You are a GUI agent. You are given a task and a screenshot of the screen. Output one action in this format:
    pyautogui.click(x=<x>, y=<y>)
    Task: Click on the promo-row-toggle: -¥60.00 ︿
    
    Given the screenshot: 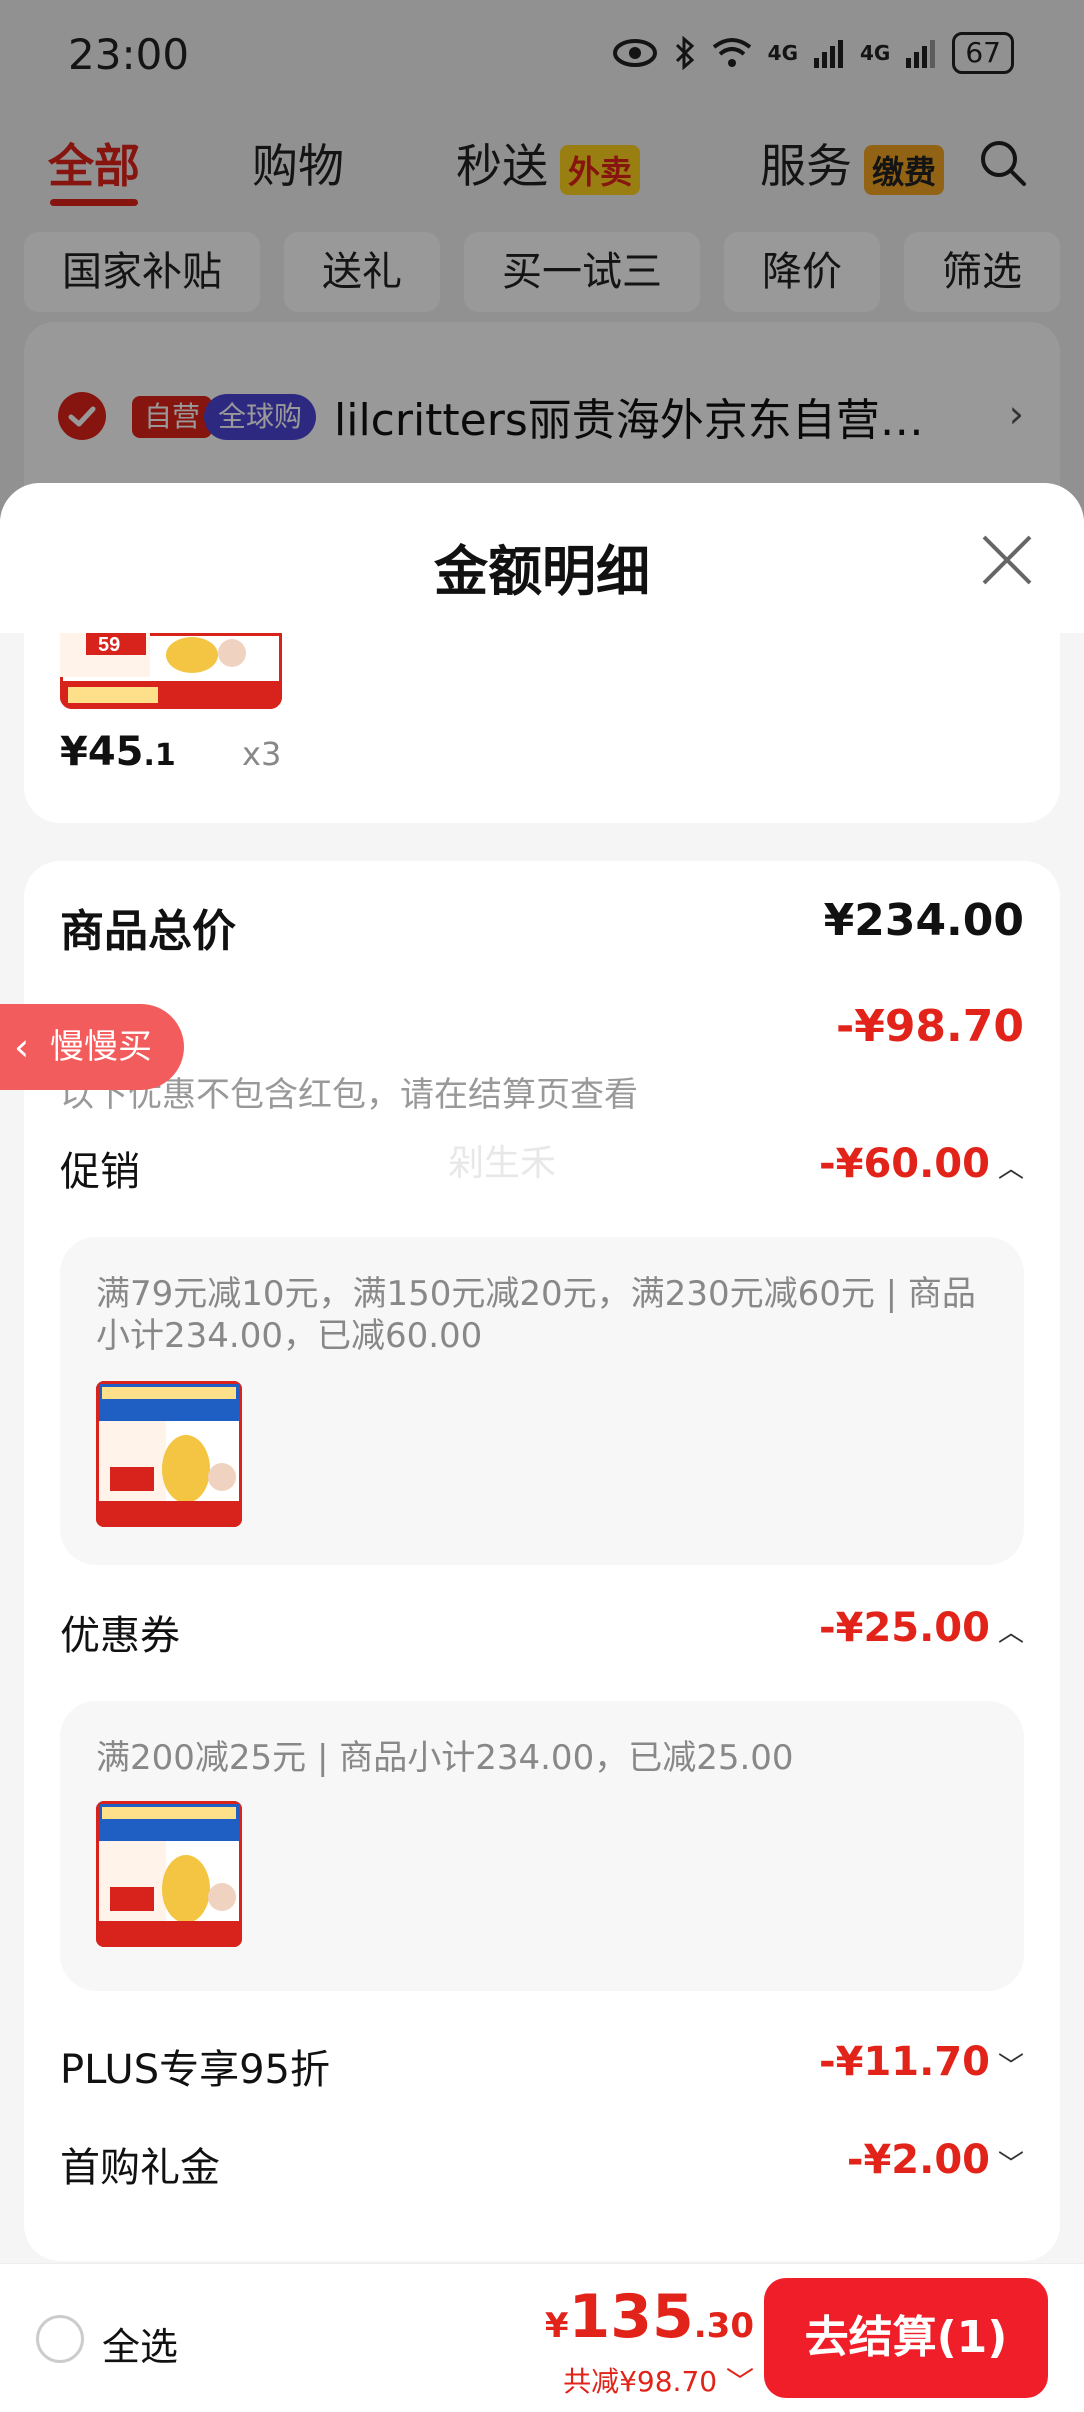 What is the action you would take?
    pyautogui.click(x=921, y=1164)
    